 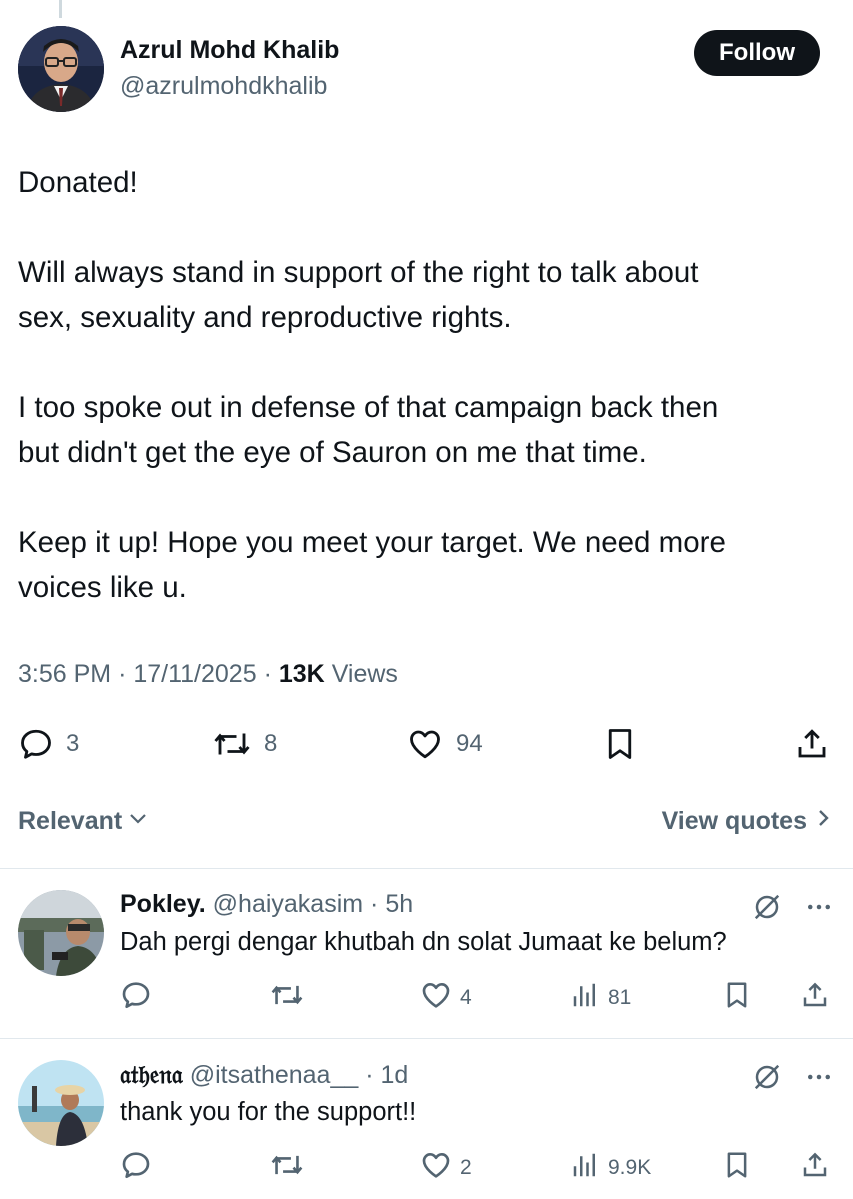 I want to click on reply-button: 3, so click(x=48, y=744).